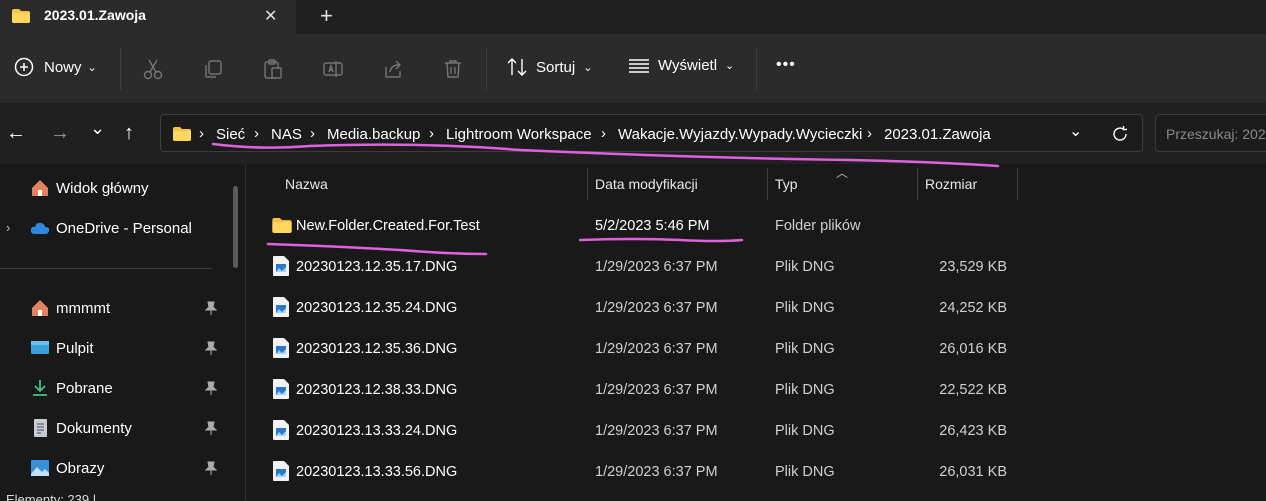 The width and height of the screenshot is (1266, 501). I want to click on new-tab-button: +, so click(326, 16).